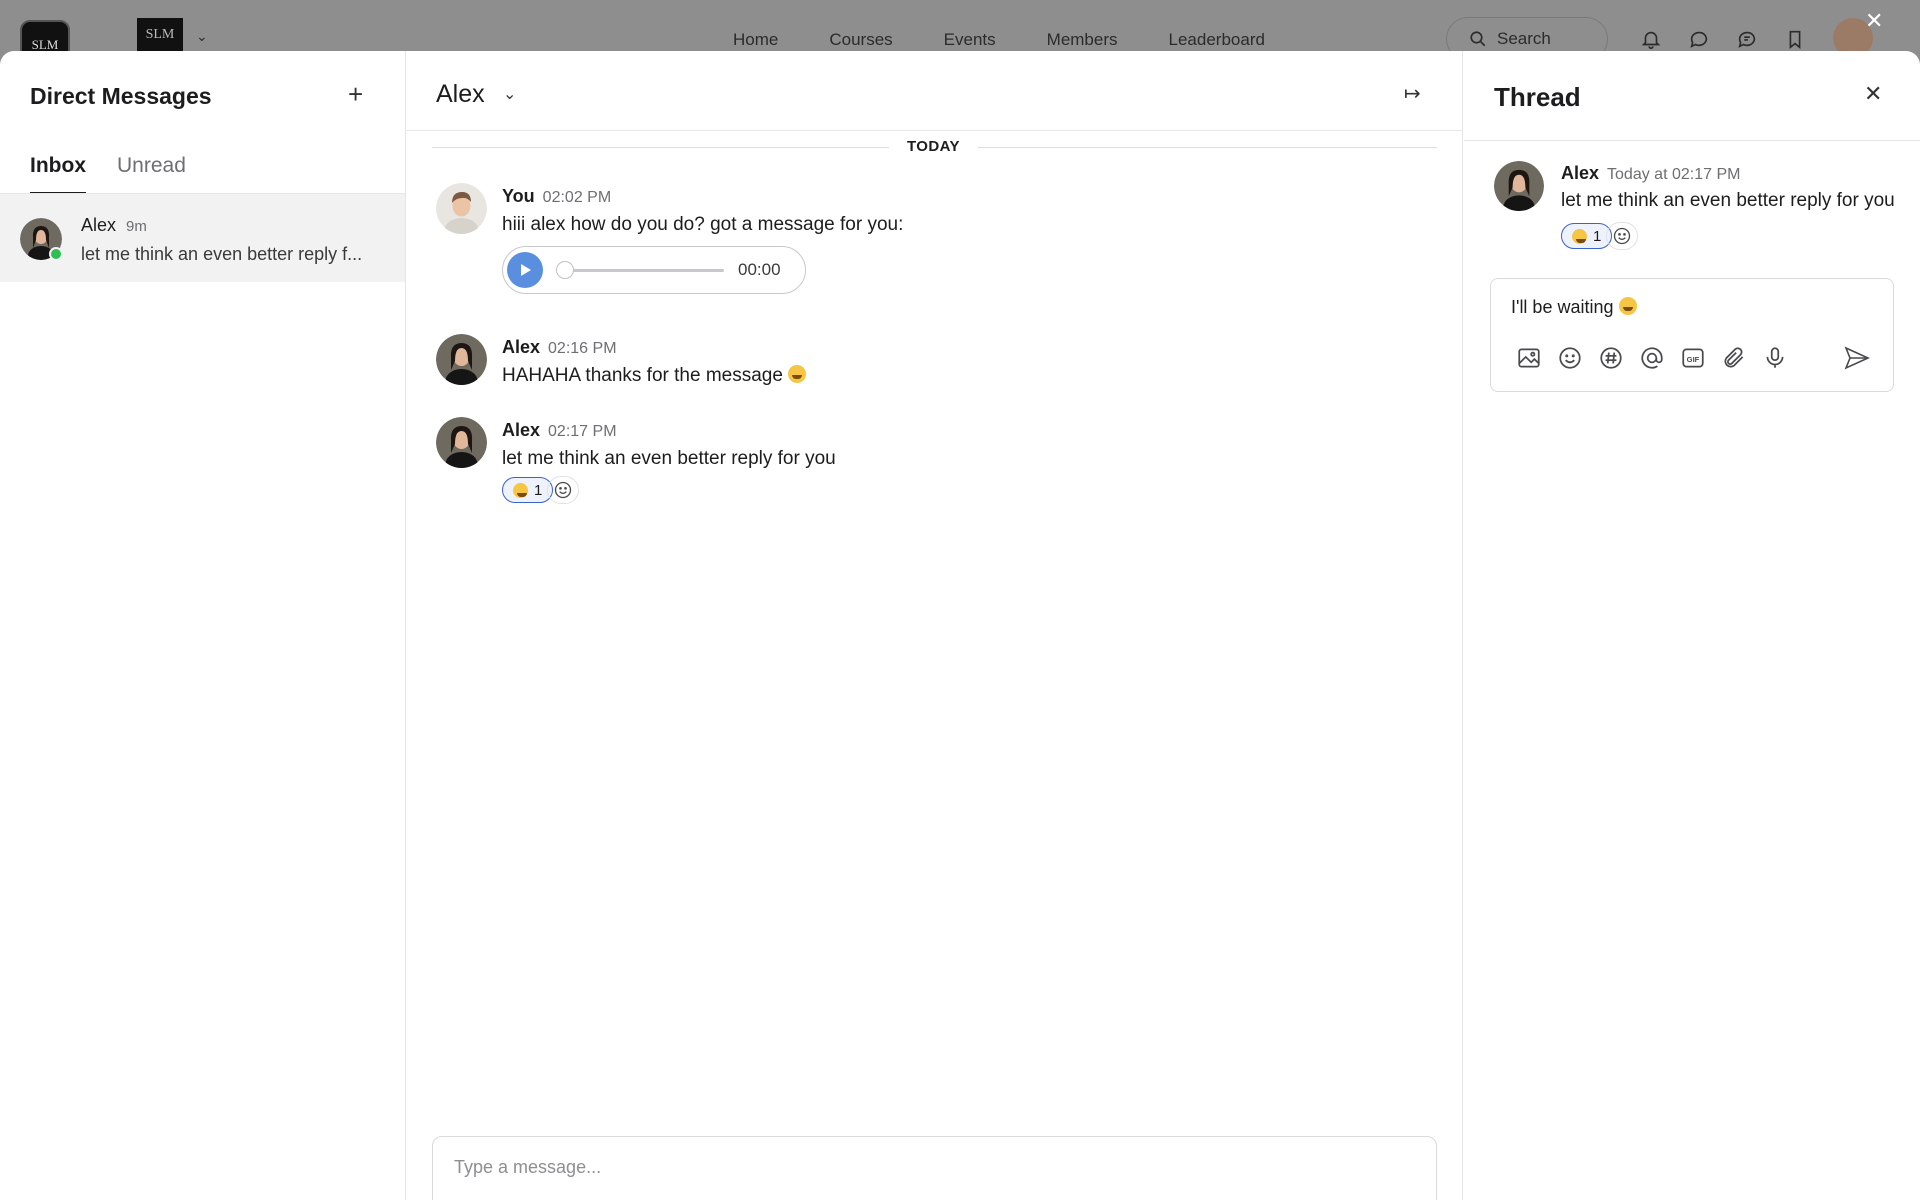 This screenshot has height=1200, width=1920. I want to click on gif-label: GIF, so click(1693, 359).